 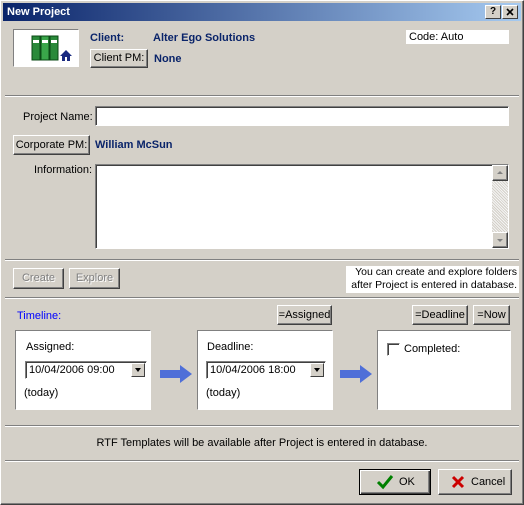 I want to click on set-deadline-button: =Deadline, so click(x=440, y=315).